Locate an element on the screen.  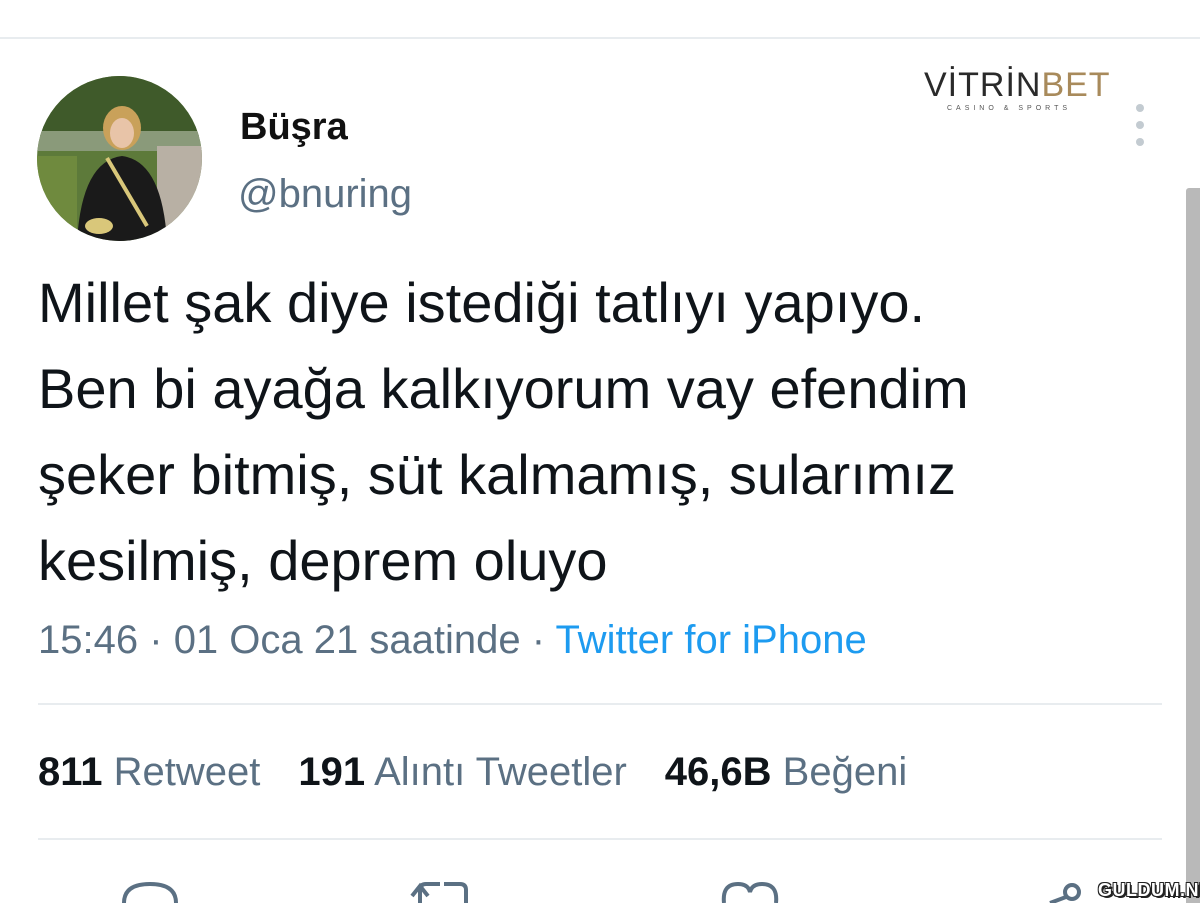
display-name: Büşra is located at coordinates (294, 127).